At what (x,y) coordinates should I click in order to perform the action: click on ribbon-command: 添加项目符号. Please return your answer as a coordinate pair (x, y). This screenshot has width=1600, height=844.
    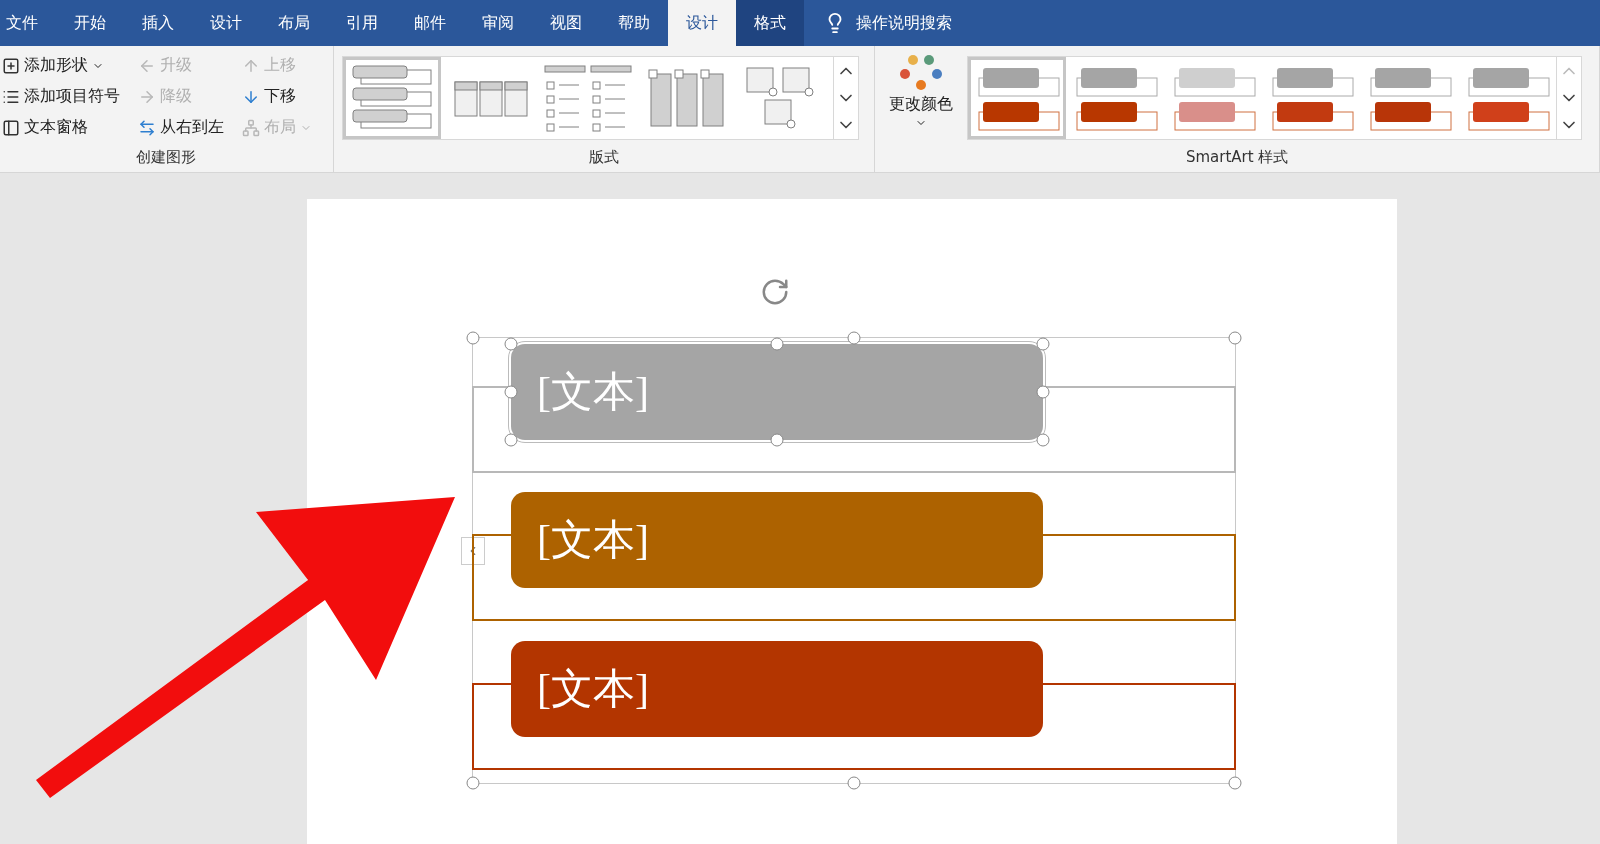
    Looking at the image, I should click on (61, 96).